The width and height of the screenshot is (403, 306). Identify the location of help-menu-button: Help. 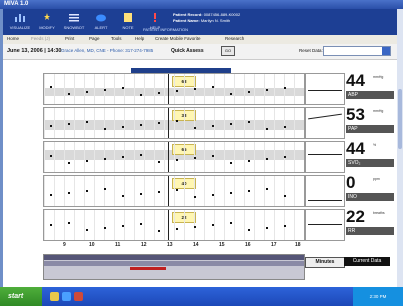
(139, 39).